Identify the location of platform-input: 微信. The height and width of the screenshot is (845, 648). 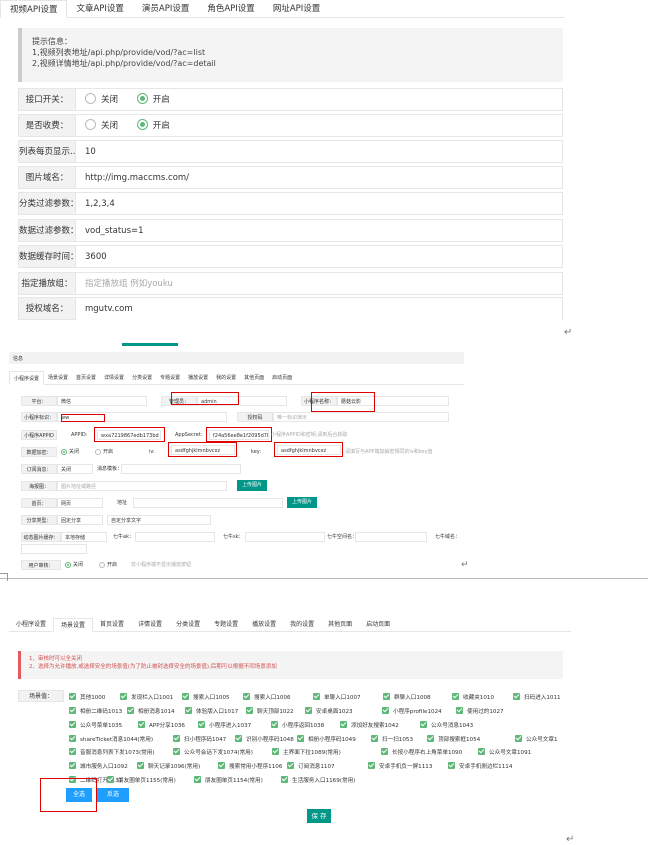
(102, 401).